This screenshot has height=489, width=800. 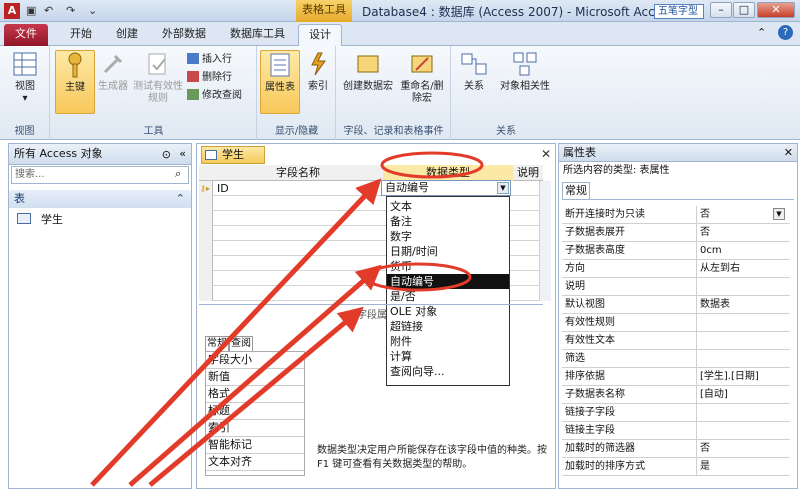 I want to click on property-row: 链接子字段, so click(x=676, y=413).